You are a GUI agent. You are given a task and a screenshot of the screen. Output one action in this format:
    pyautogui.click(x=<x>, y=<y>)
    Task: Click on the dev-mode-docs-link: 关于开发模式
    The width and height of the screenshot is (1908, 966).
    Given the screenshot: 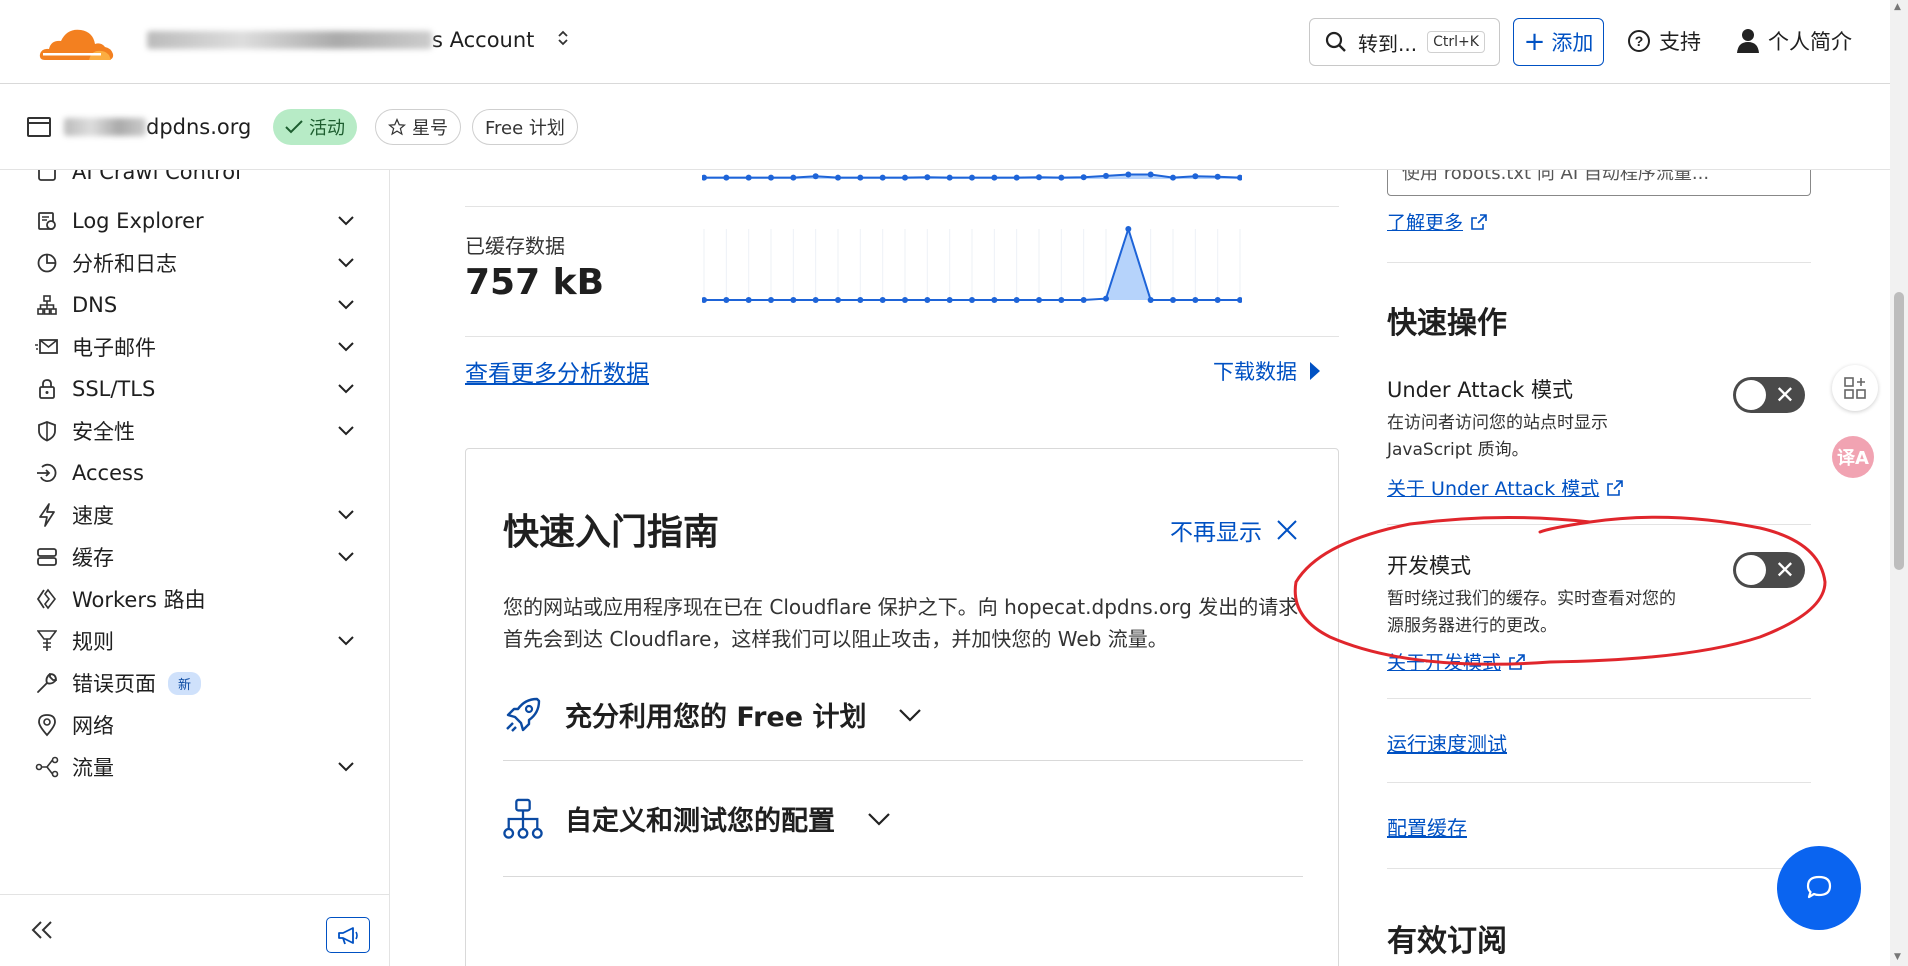 What is the action you would take?
    pyautogui.click(x=1456, y=661)
    